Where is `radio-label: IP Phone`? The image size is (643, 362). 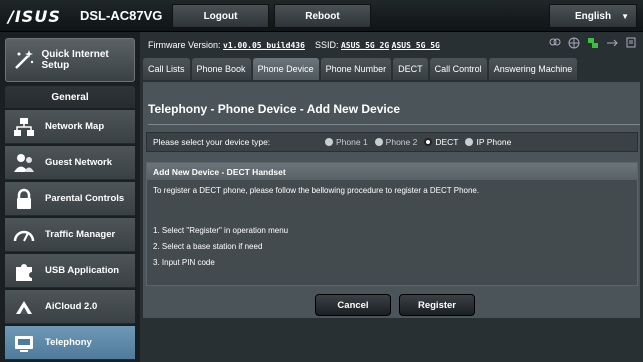
radio-label: IP Phone is located at coordinates (494, 142).